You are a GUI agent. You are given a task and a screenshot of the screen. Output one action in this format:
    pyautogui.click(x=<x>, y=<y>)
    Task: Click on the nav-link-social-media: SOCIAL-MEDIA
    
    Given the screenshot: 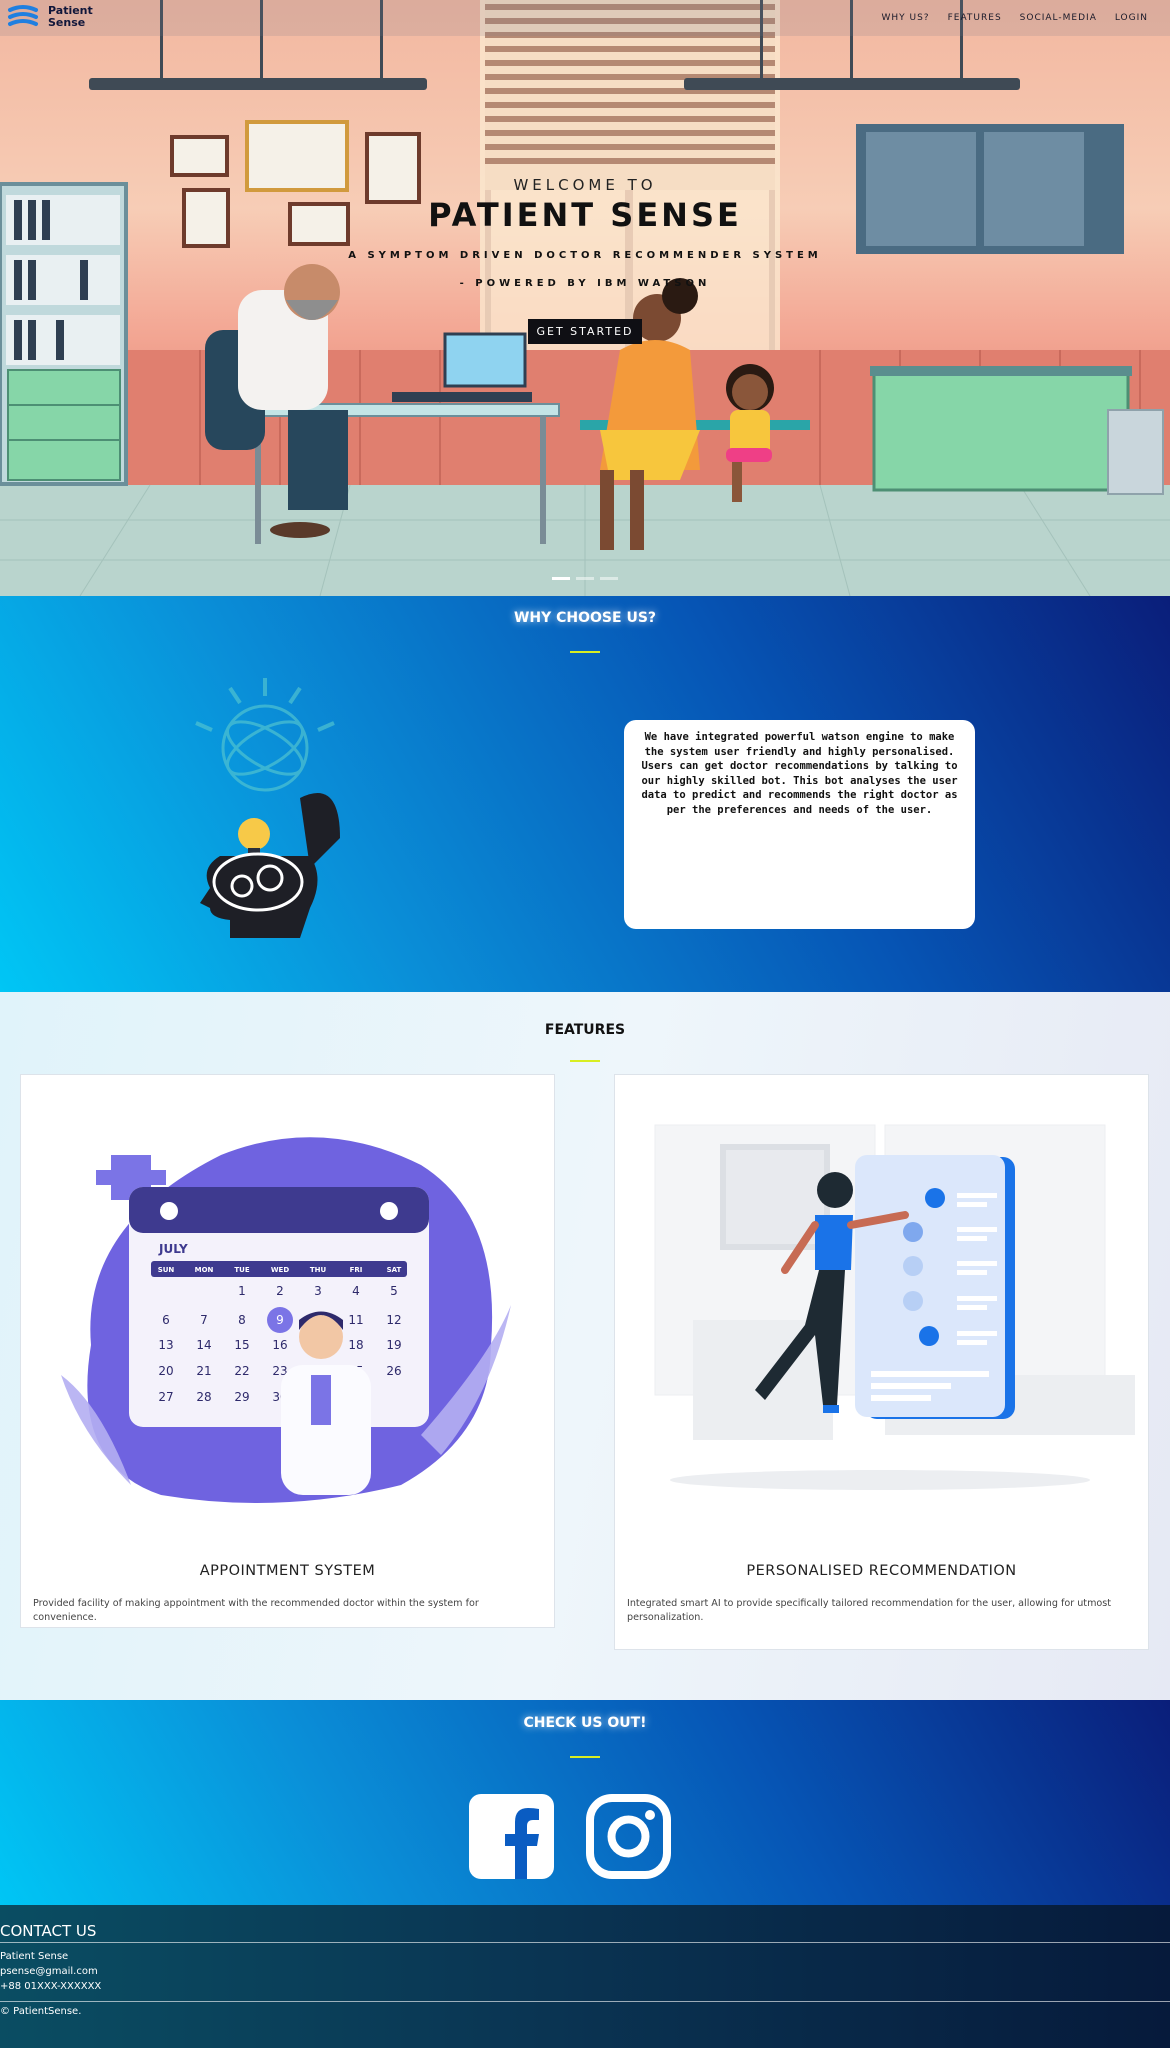 What is the action you would take?
    pyautogui.click(x=1058, y=18)
    